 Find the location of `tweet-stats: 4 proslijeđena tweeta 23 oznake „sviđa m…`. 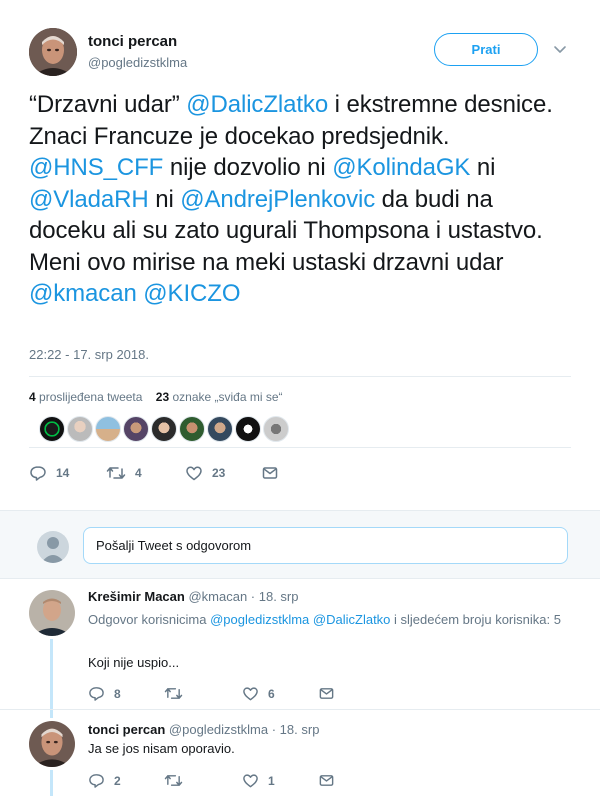

tweet-stats: 4 proslijeđena tweeta 23 oznake „sviđa m… is located at coordinates (156, 397).